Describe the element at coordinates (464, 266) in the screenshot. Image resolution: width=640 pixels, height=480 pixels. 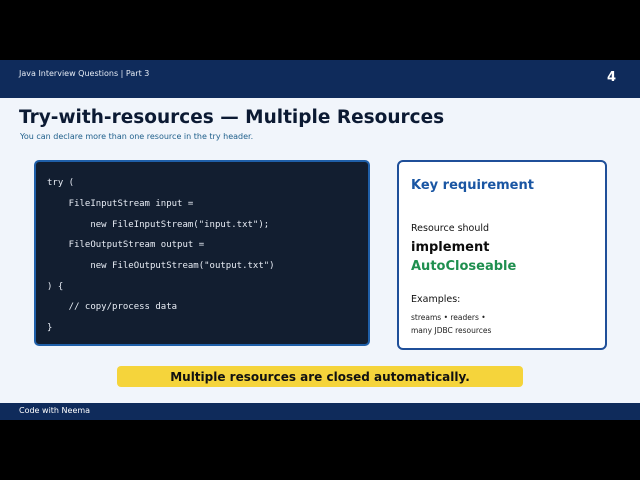
I see `card-interface-name: AutoCloseable` at that location.